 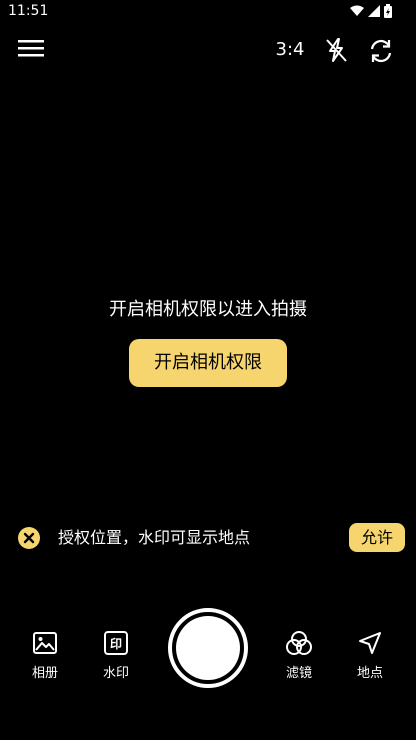 I want to click on svg-text: 印, so click(x=116, y=644).